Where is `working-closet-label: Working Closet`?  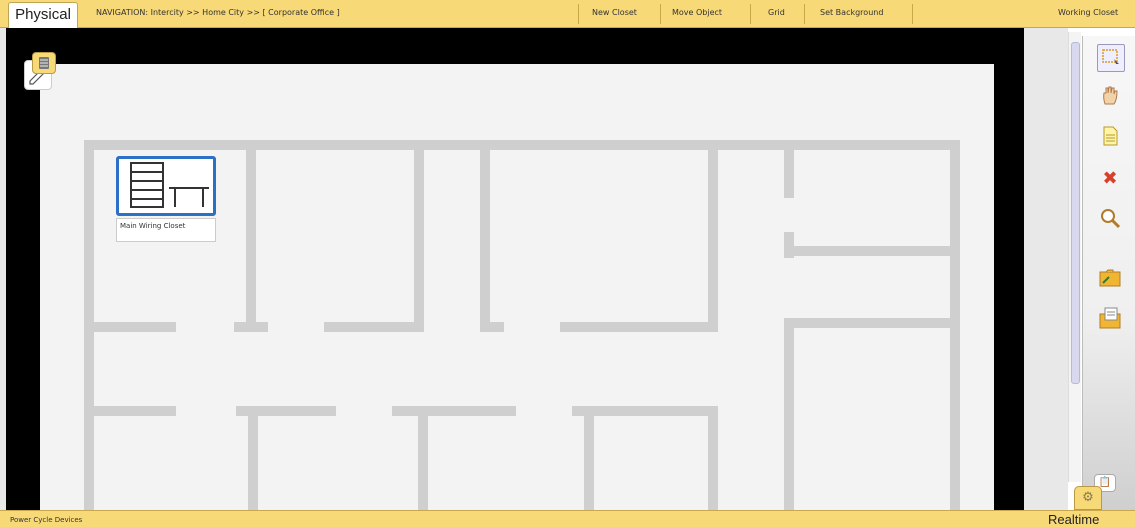
working-closet-label: Working Closet is located at coordinates (1088, 12).